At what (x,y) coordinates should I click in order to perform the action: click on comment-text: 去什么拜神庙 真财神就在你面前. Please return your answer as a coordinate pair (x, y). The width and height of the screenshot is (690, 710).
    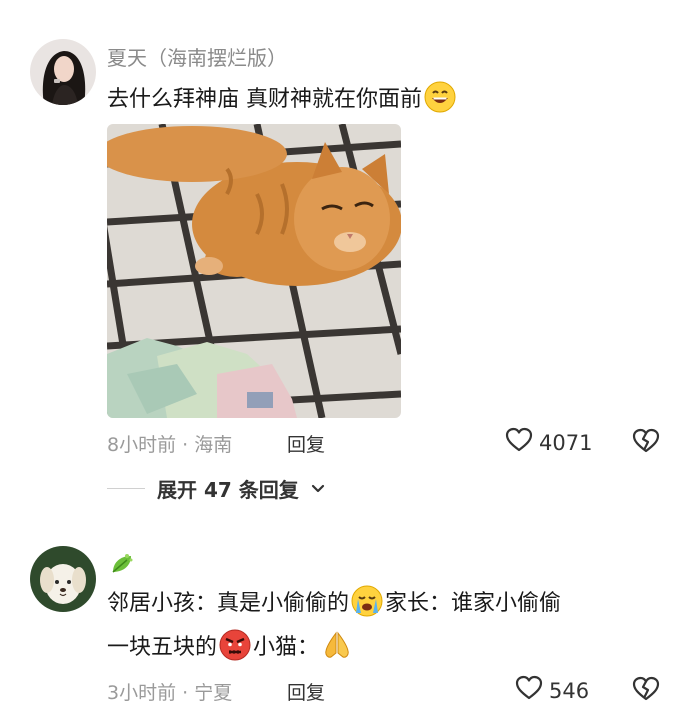
    Looking at the image, I should click on (282, 100).